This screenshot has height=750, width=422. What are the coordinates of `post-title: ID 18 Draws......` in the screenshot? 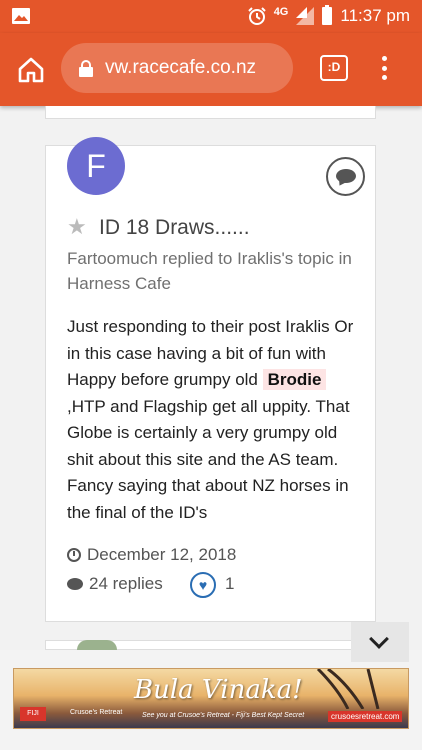 It's located at (174, 228).